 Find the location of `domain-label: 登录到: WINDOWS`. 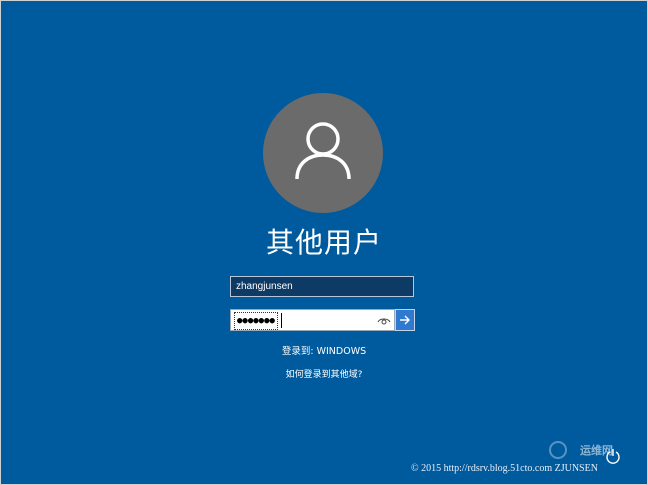

domain-label: 登录到: WINDOWS is located at coordinates (324, 351).